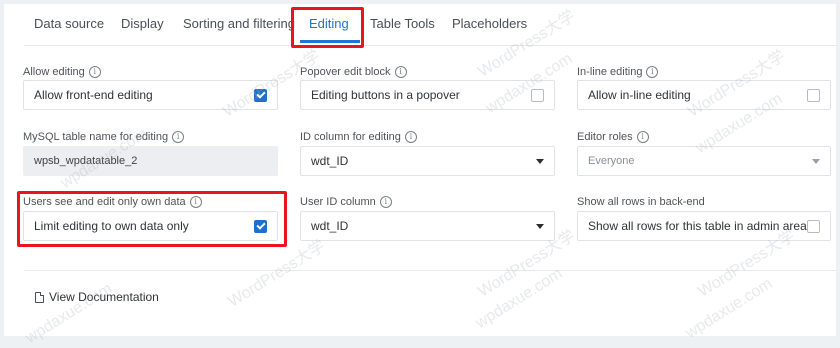 Image resolution: width=840 pixels, height=348 pixels. I want to click on tab-divider, so click(430, 45).